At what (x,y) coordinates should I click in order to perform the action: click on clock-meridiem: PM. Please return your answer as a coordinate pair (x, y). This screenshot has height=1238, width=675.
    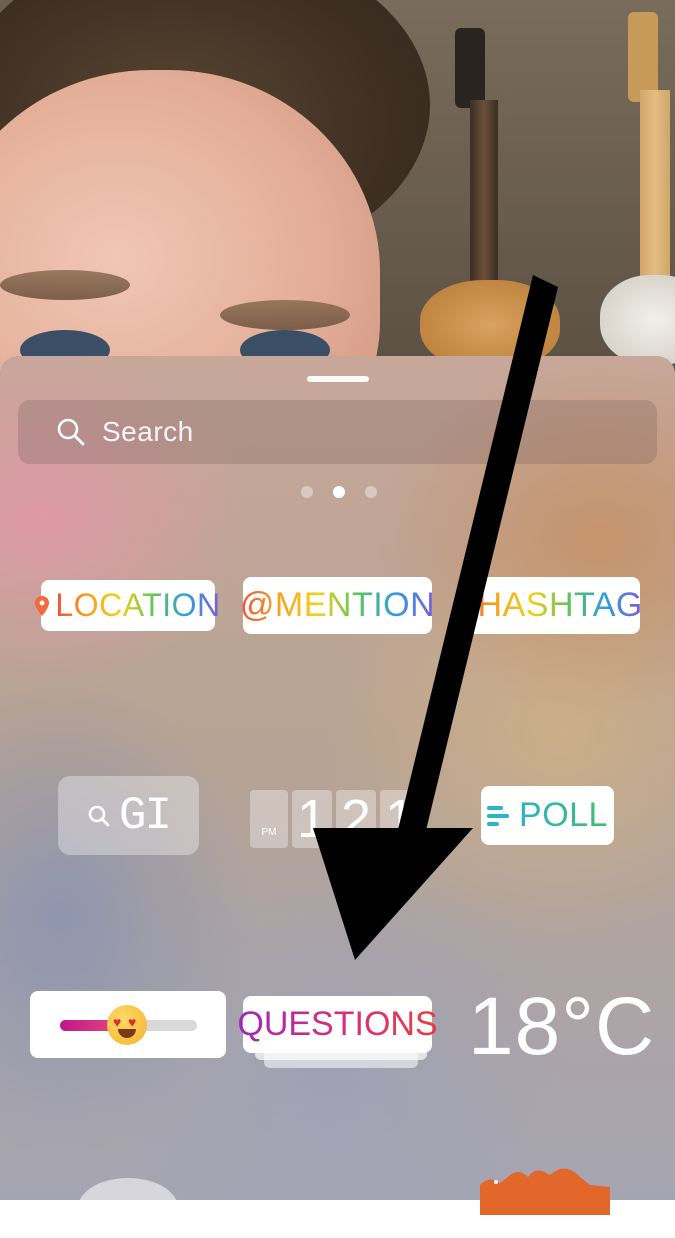
    Looking at the image, I should click on (269, 819).